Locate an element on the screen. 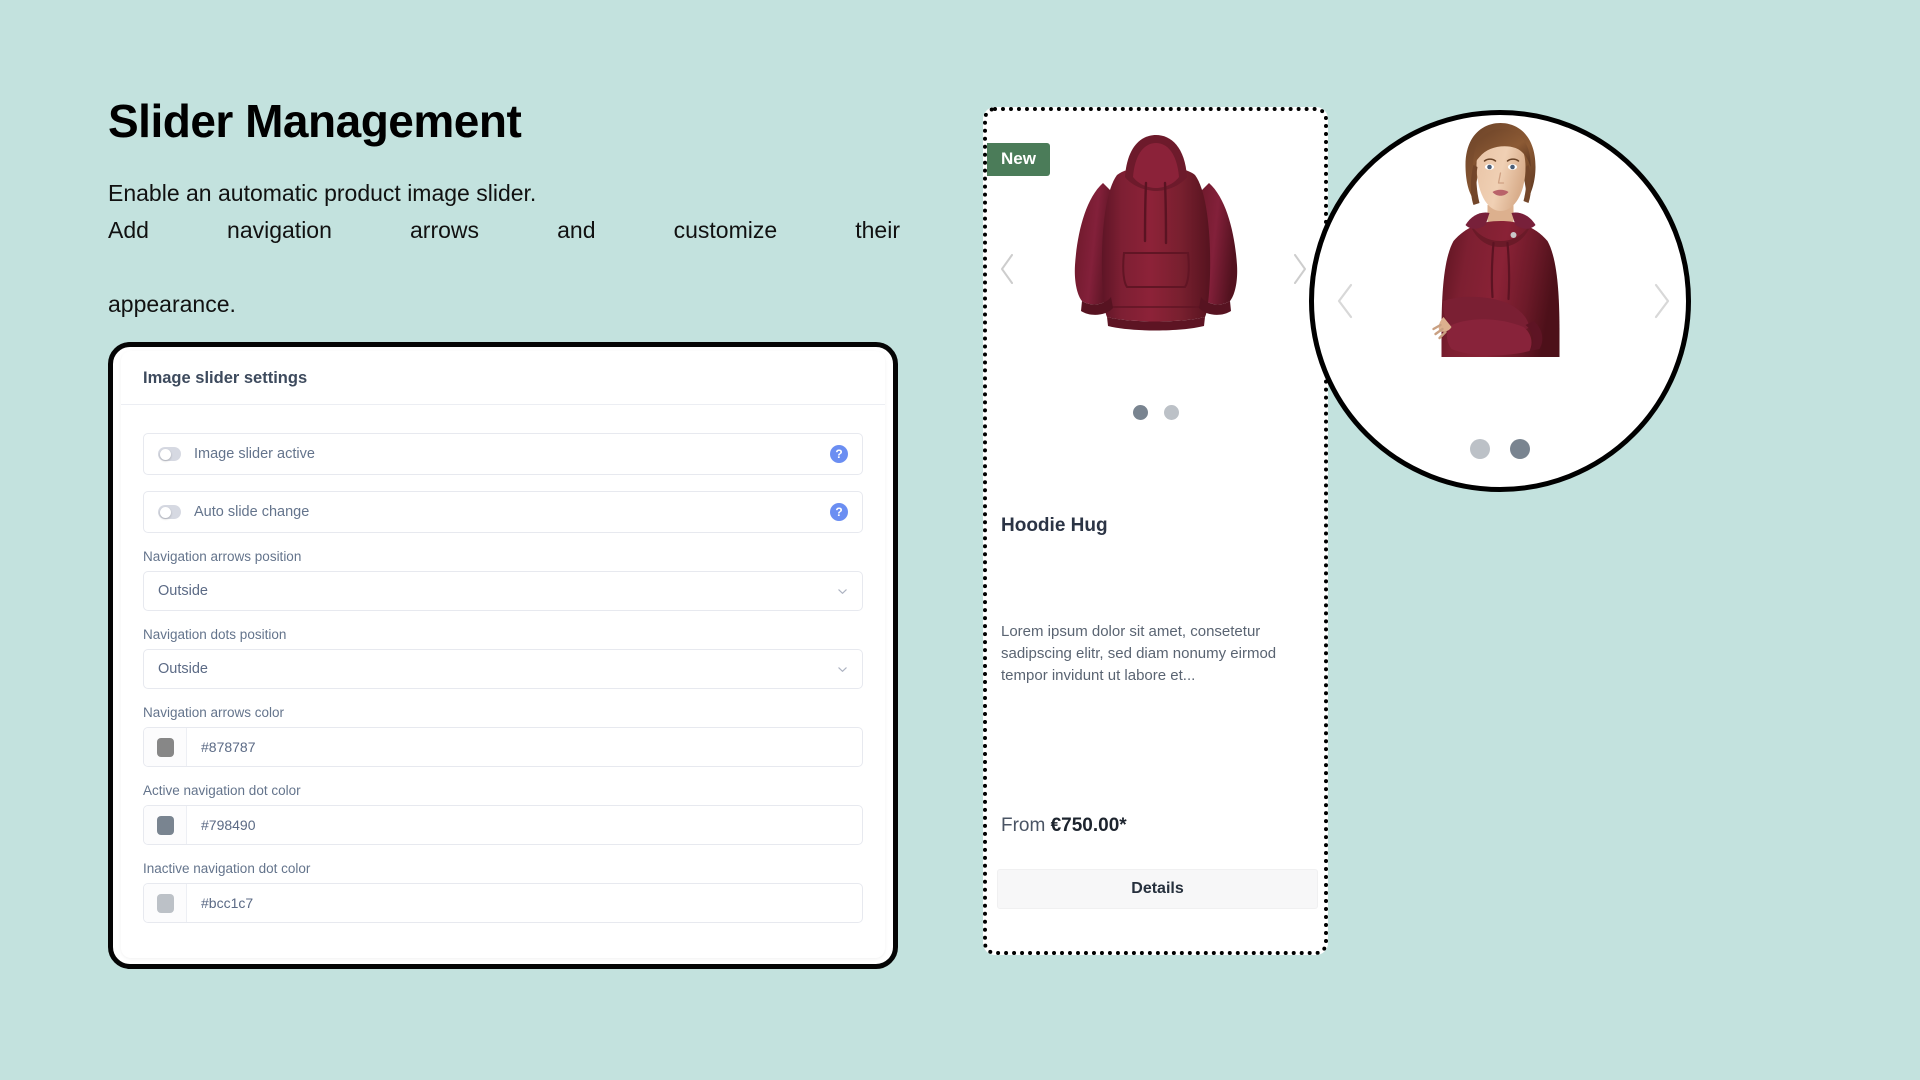 Image resolution: width=1920 pixels, height=1080 pixels. field-inactive-navigation-dot-color: Inactive navigation dot color #bcc1c7 is located at coordinates (503, 892).